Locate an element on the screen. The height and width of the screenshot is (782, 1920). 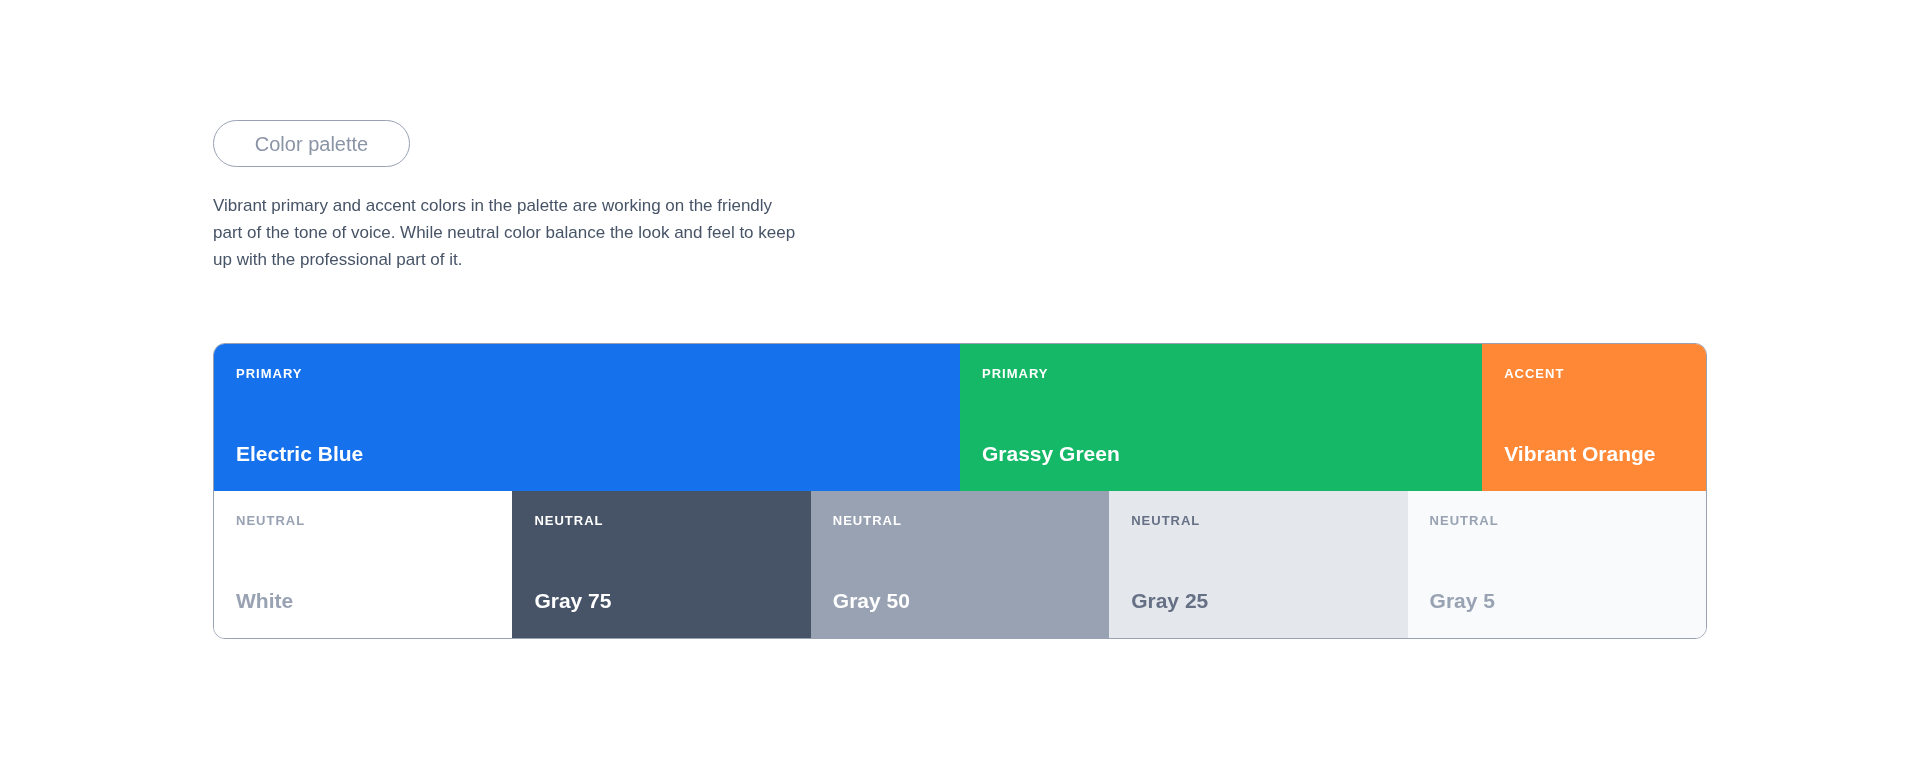
swatch-name: Gray 5 is located at coordinates (1462, 600).